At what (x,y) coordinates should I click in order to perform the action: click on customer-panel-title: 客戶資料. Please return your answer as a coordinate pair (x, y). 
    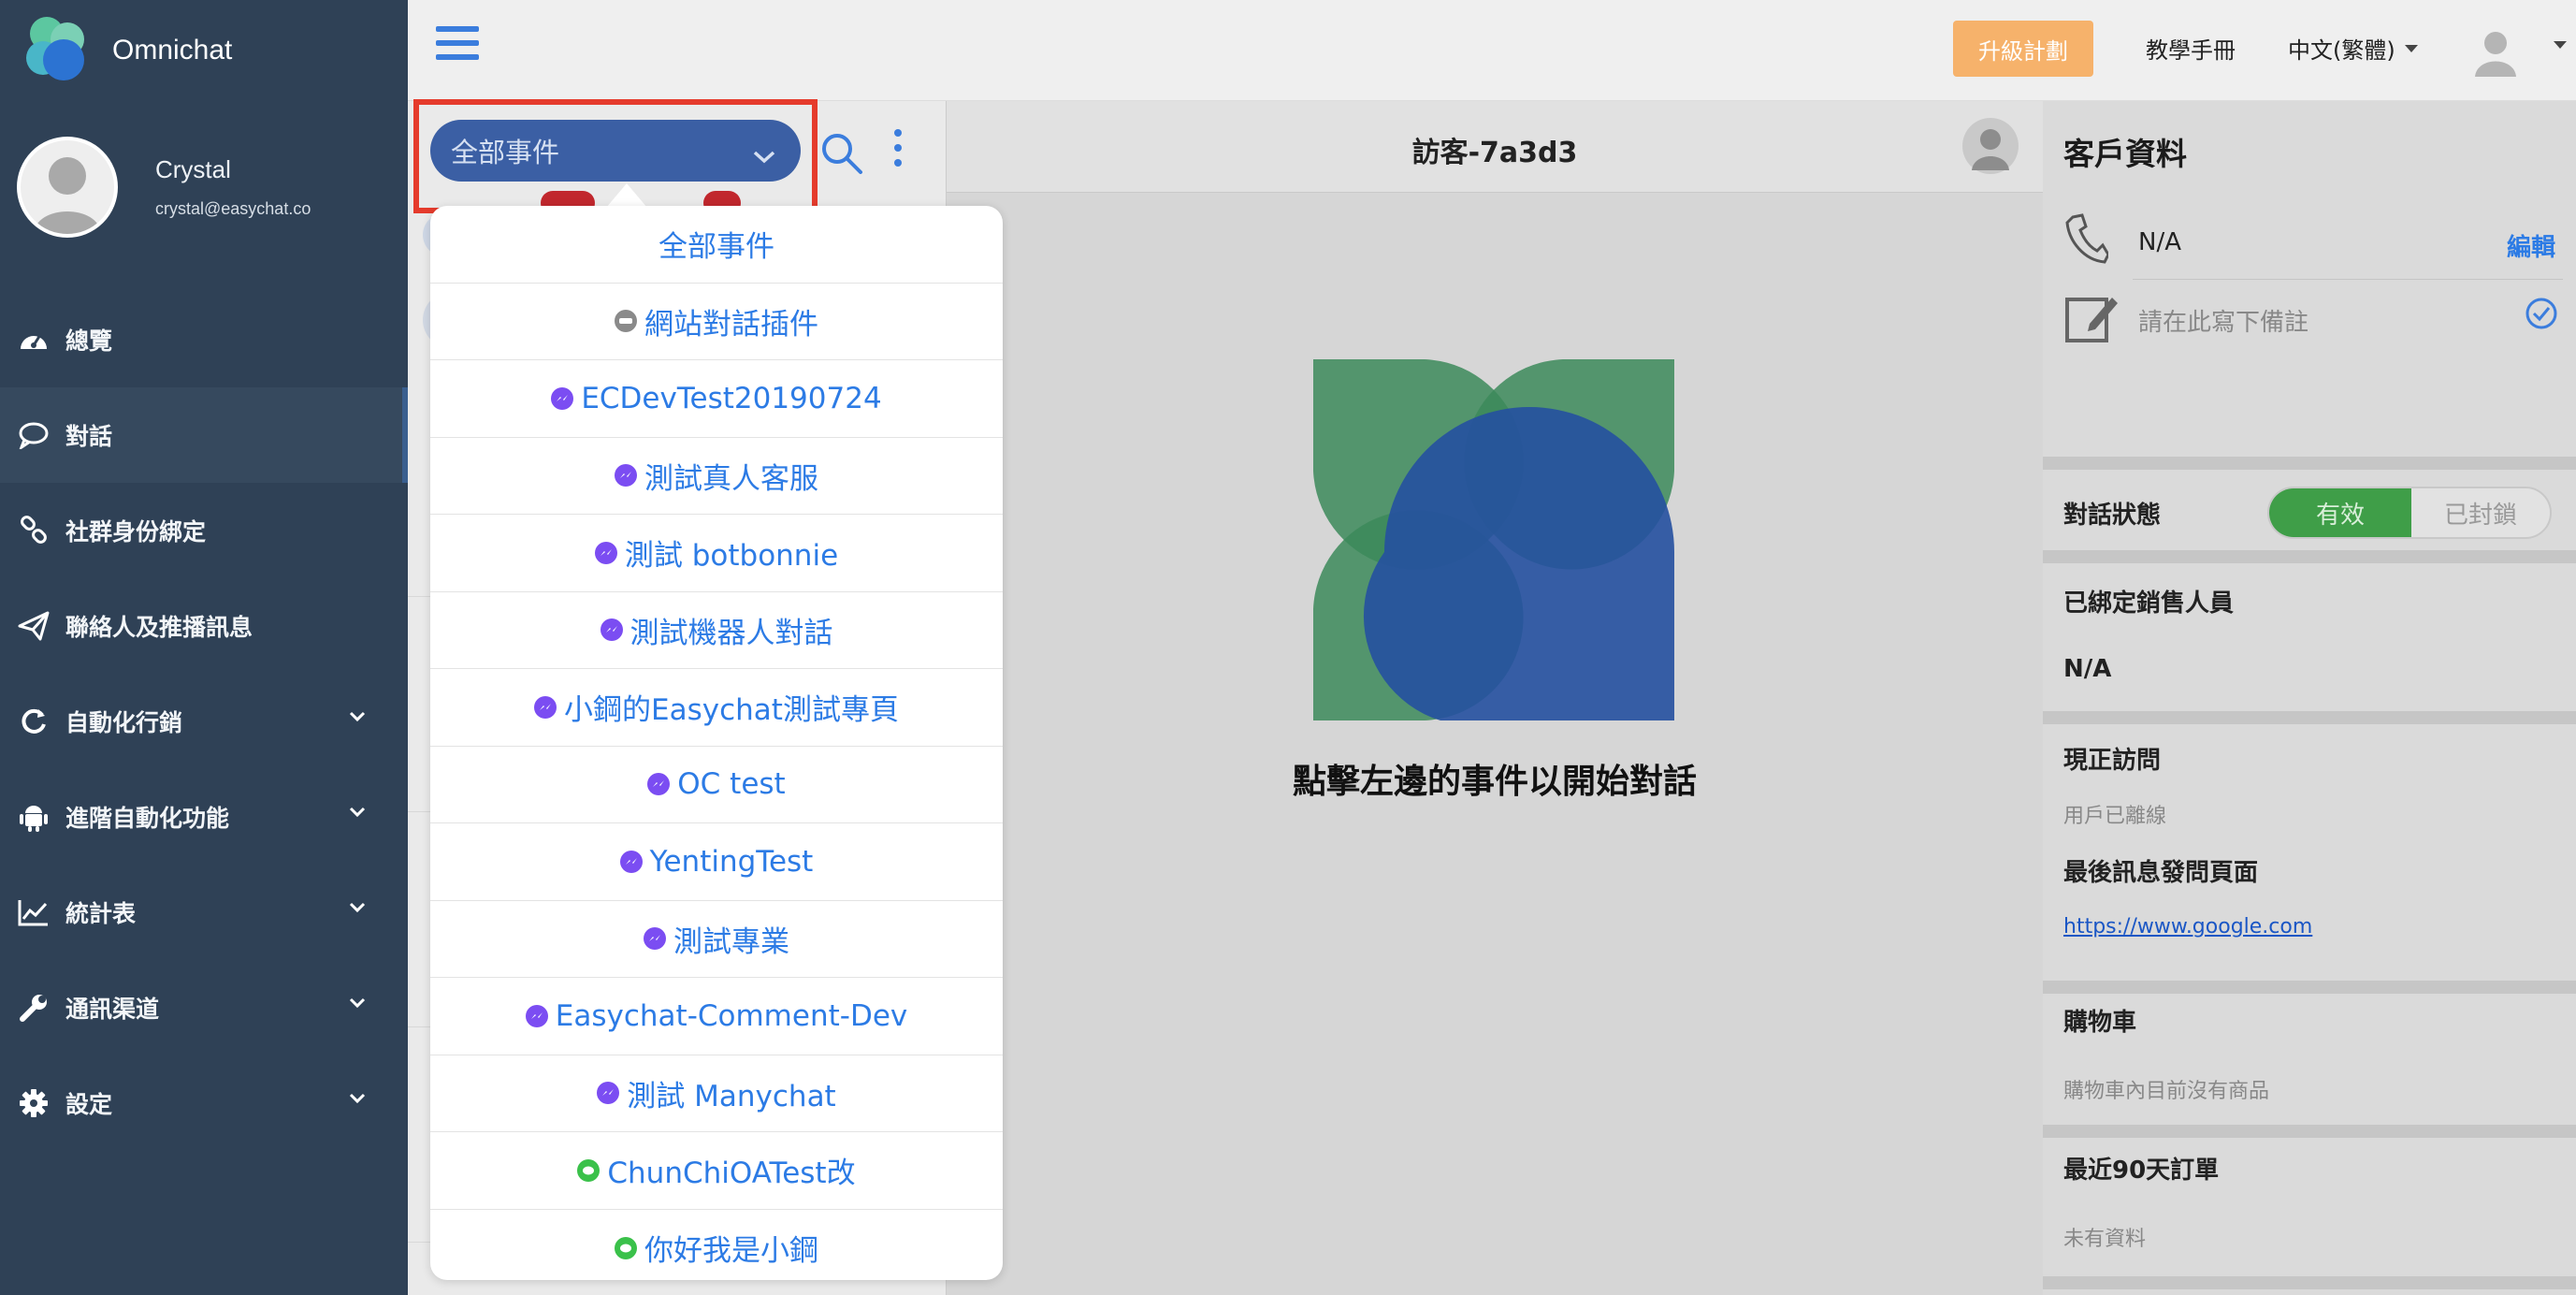
    Looking at the image, I should click on (2125, 154).